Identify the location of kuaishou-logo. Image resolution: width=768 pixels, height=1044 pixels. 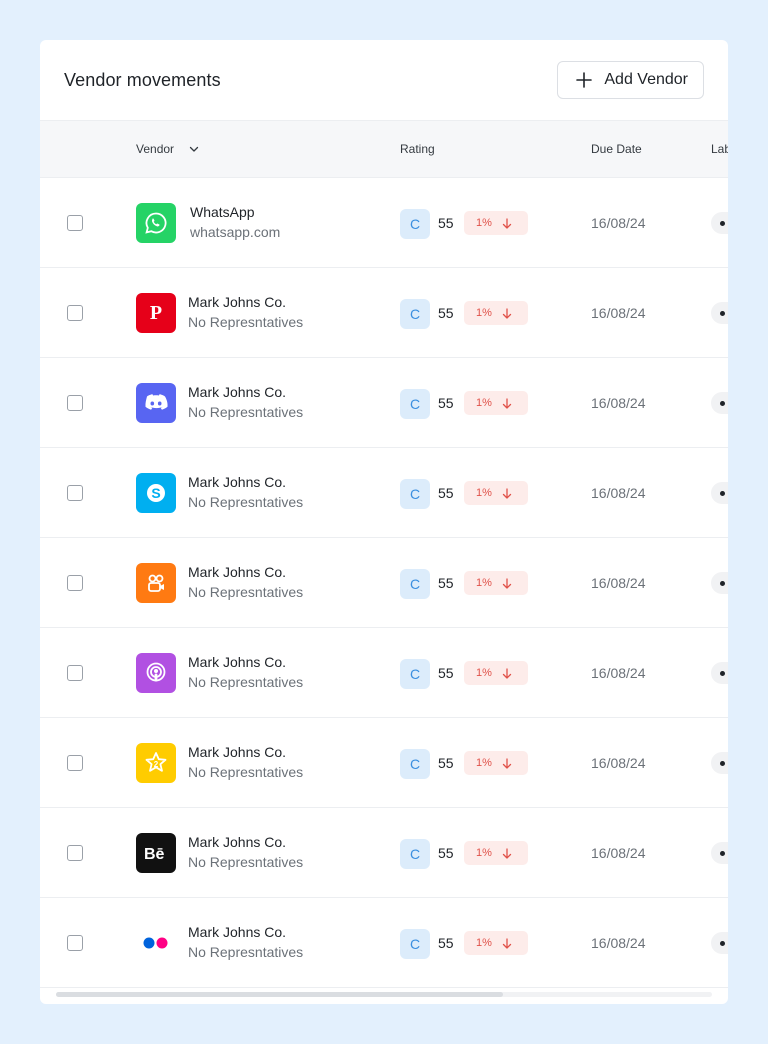
(156, 583).